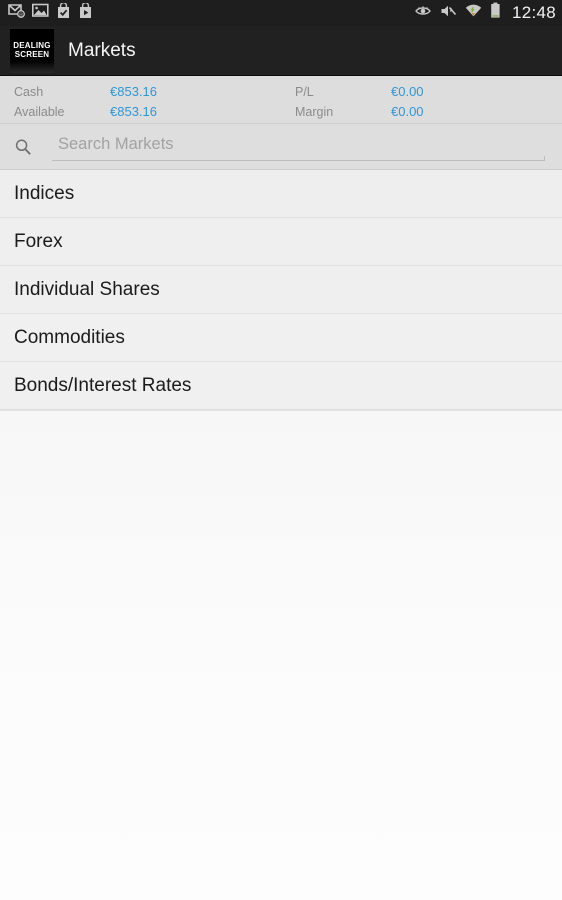 The height and width of the screenshot is (900, 562). I want to click on account-row-cash: Cash €853.16, so click(147, 92).